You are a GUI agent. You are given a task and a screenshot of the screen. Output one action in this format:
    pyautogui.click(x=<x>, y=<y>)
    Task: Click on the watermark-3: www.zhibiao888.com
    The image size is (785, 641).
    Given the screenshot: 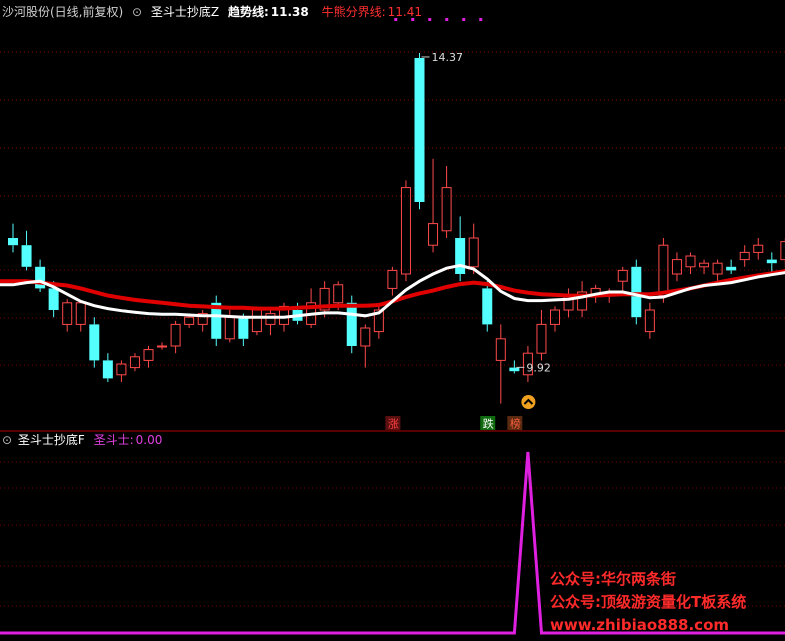 What is the action you would take?
    pyautogui.click(x=640, y=625)
    